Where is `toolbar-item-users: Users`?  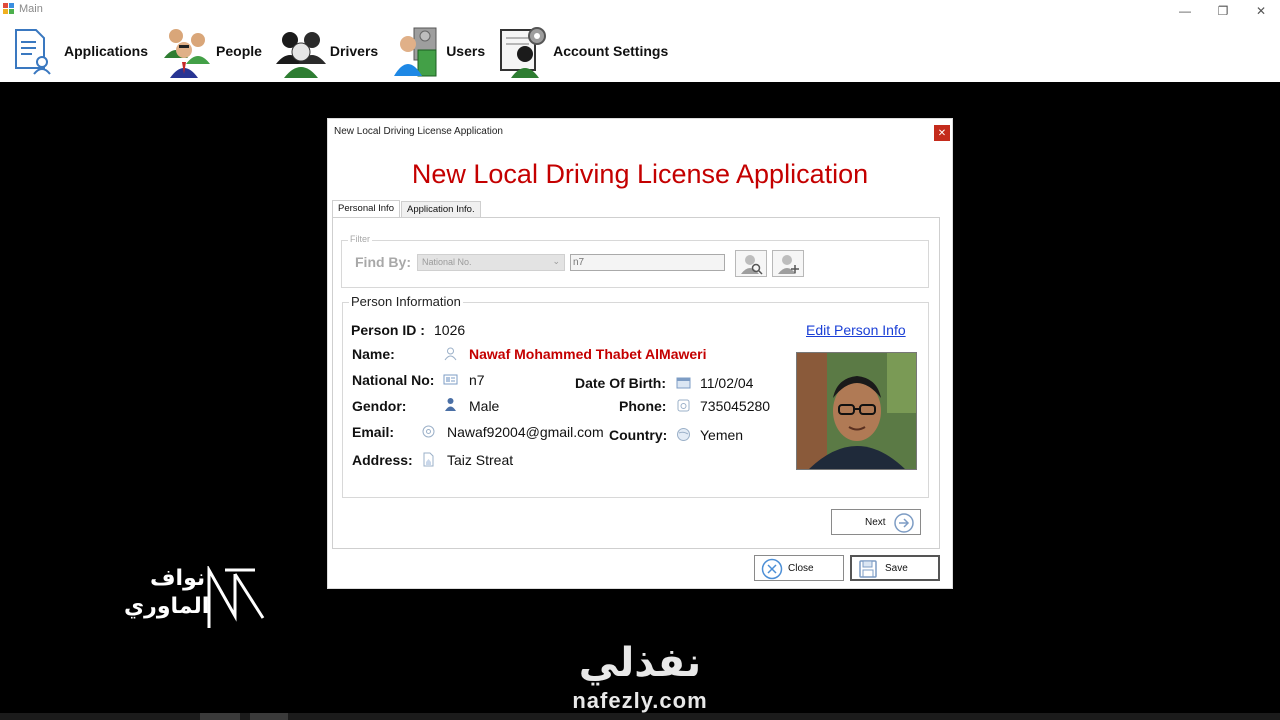
toolbar-item-users: Users is located at coordinates (438, 51).